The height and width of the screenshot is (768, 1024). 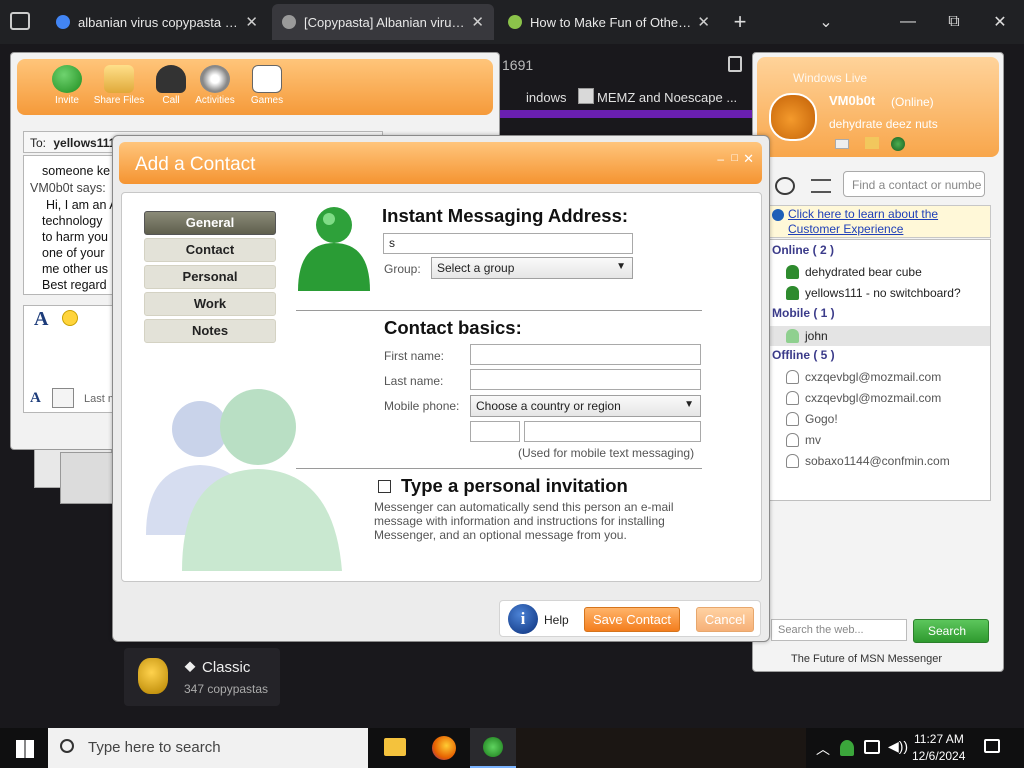 I want to click on invitation-heading: Type a personal invitation, so click(x=514, y=486).